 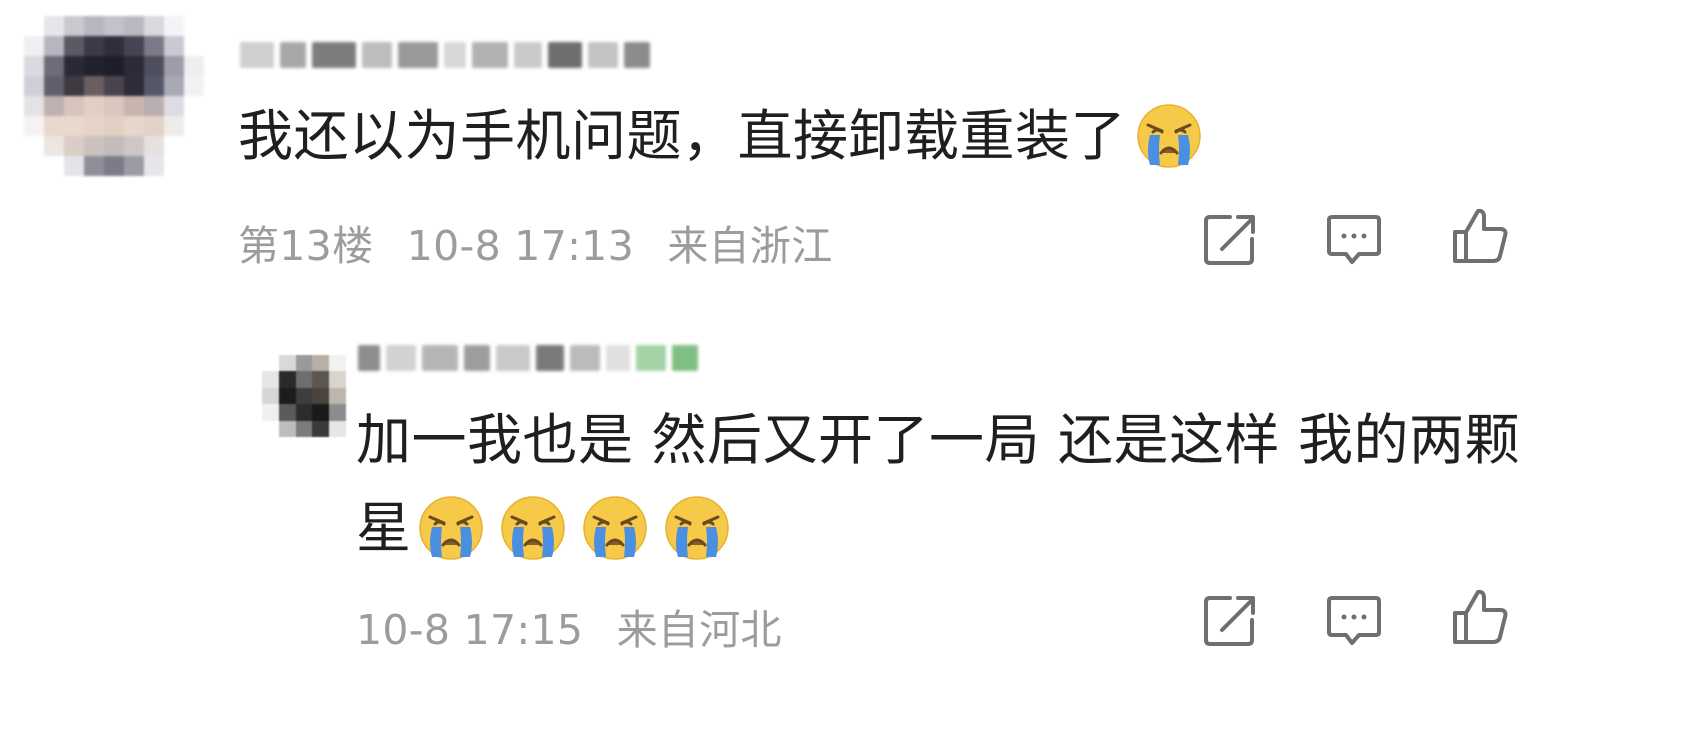 What do you see at coordinates (938, 440) in the screenshot?
I see `reply-text-line1: 加一我也是 然后又开了一局 还是这样 我的两颗` at bounding box center [938, 440].